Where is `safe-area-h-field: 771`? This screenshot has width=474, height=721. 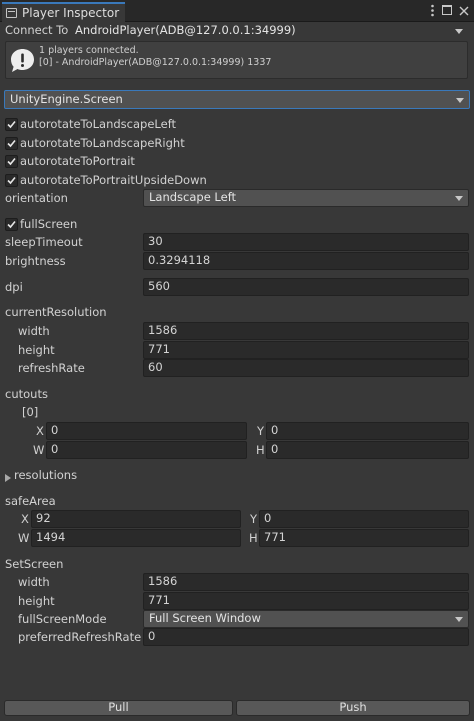
safe-area-h-field: 771 is located at coordinates (364, 538).